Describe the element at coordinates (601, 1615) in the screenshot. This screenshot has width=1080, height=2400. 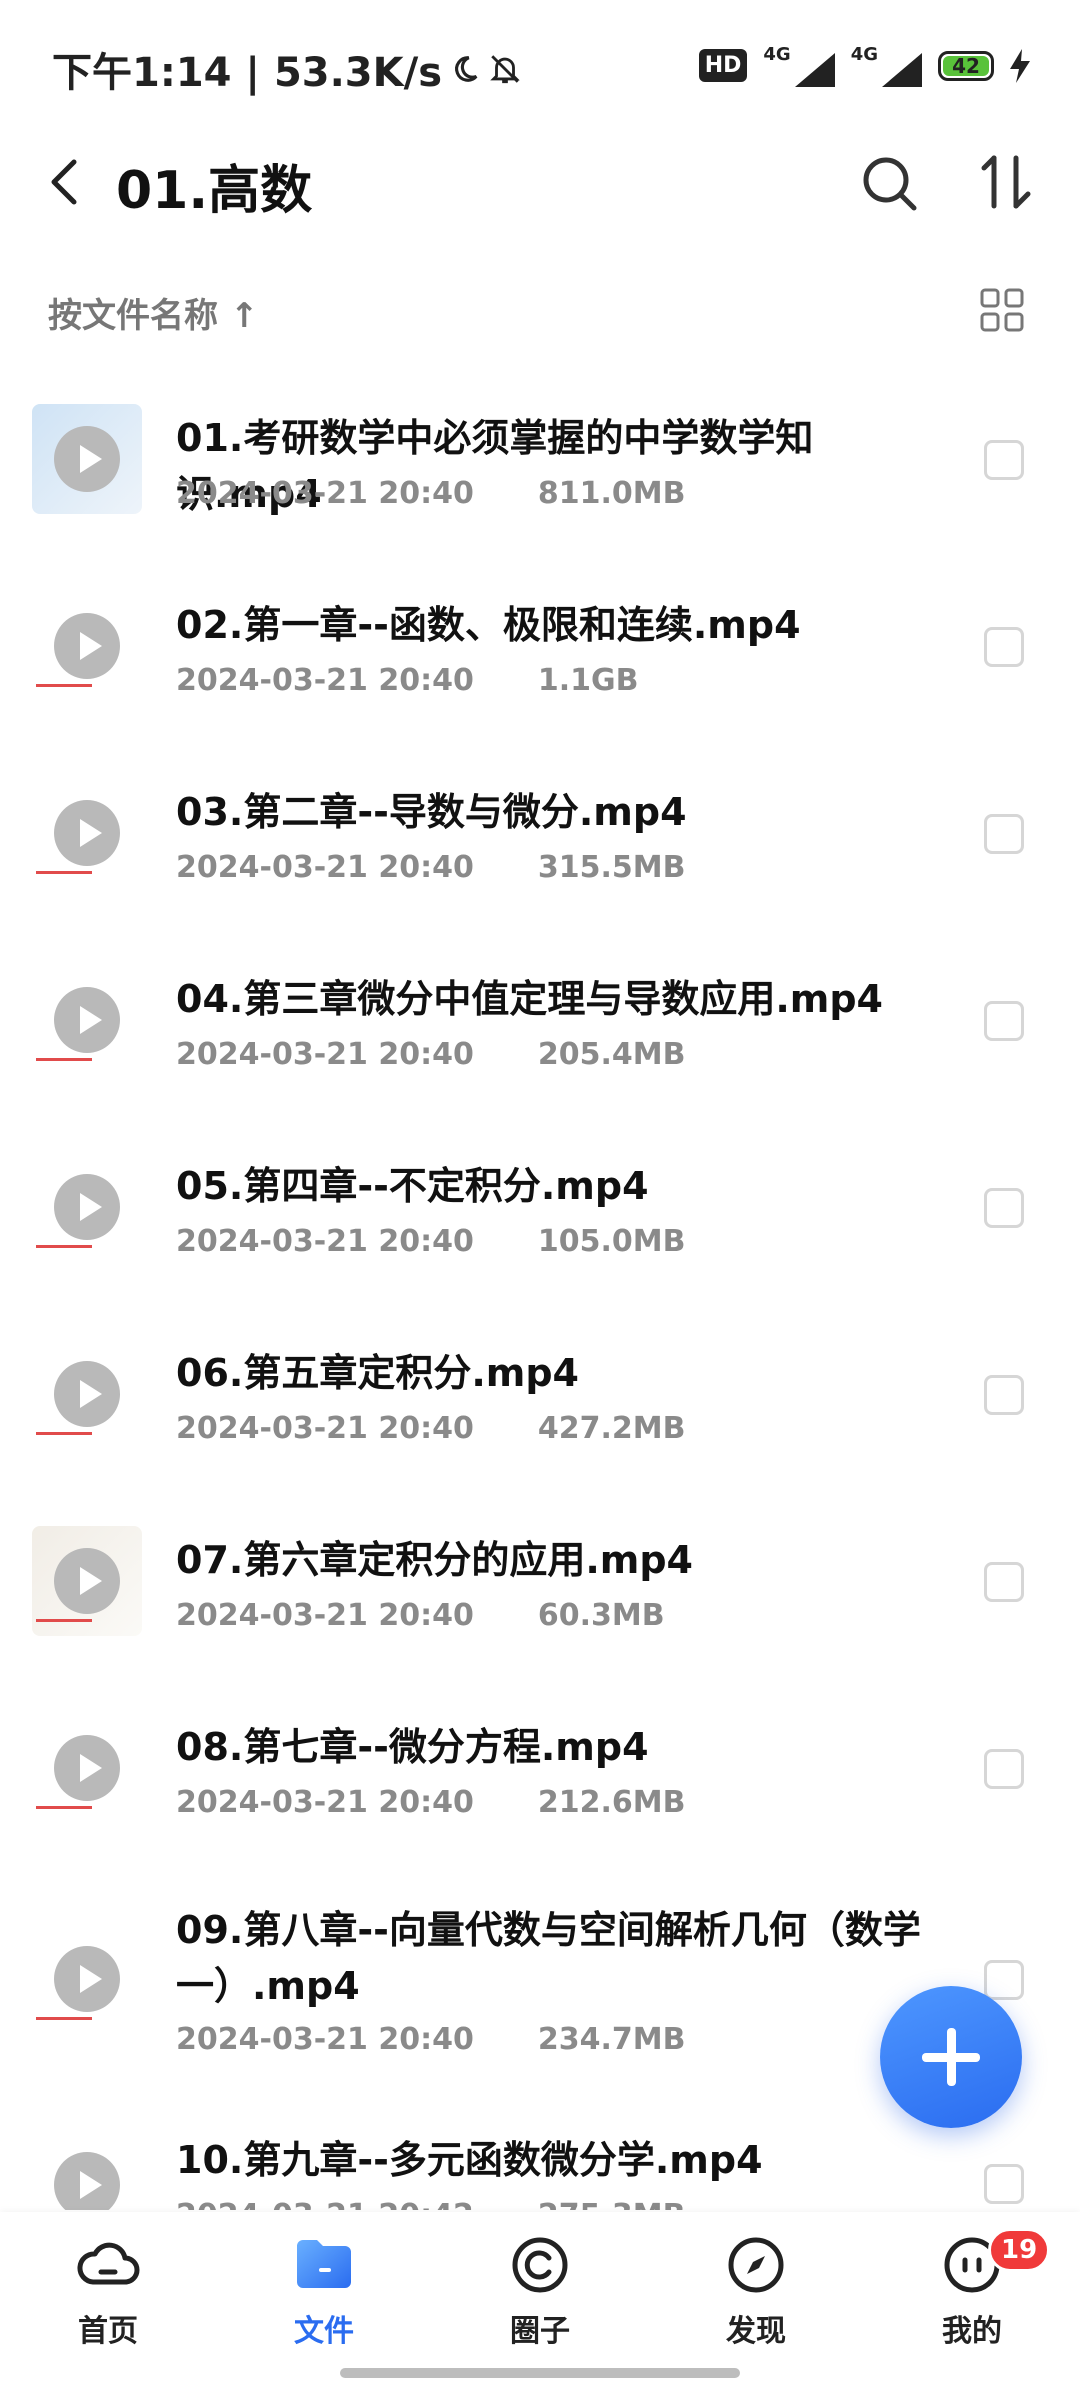
I see `file-size: 60.3MB` at that location.